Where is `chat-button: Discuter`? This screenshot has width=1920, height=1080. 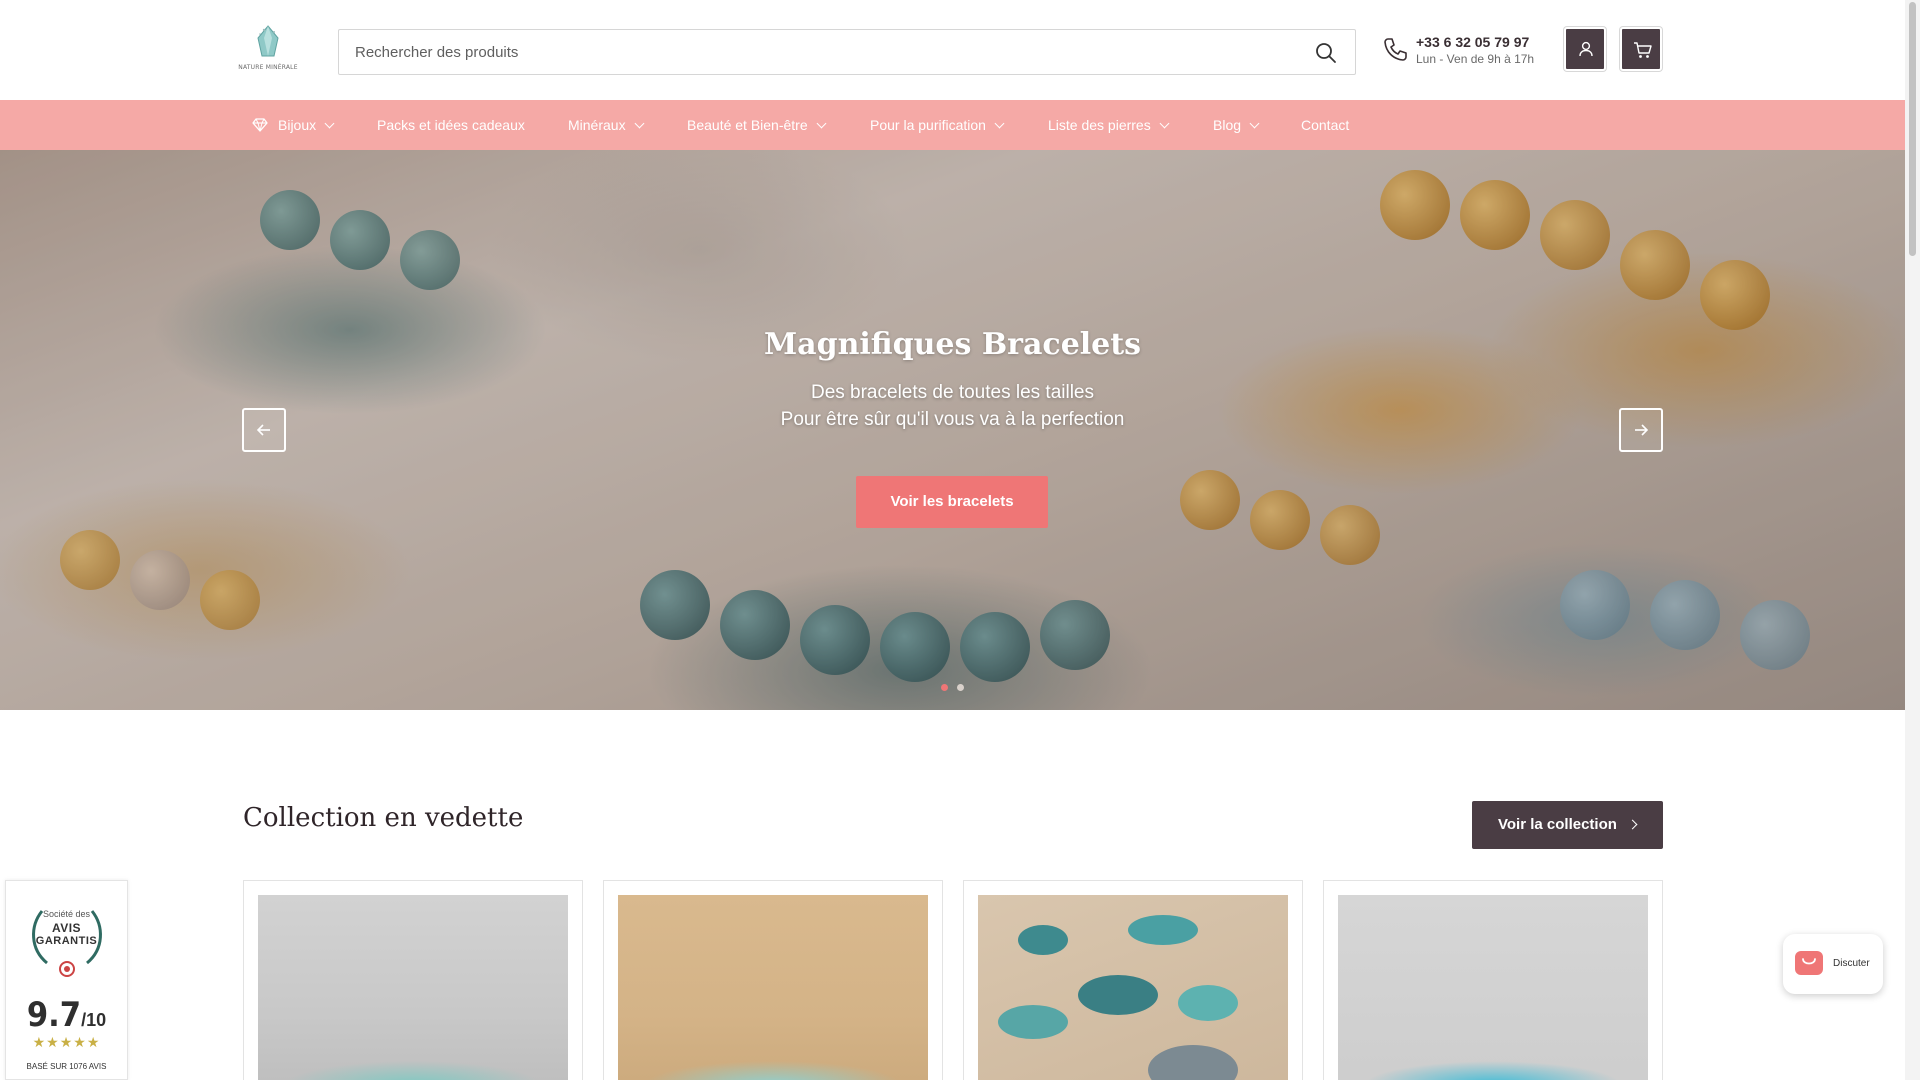 chat-button: Discuter is located at coordinates (1833, 964).